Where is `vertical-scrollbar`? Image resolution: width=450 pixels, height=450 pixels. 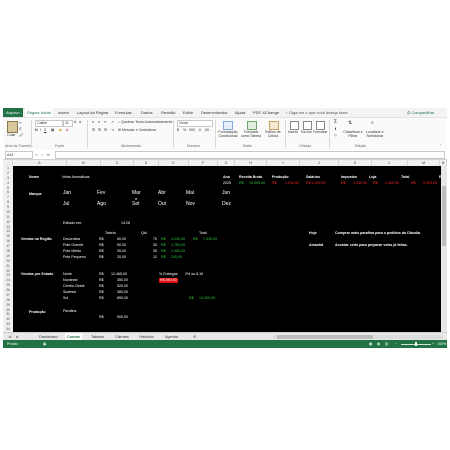
vertical-scrollbar is located at coordinates (444, 249).